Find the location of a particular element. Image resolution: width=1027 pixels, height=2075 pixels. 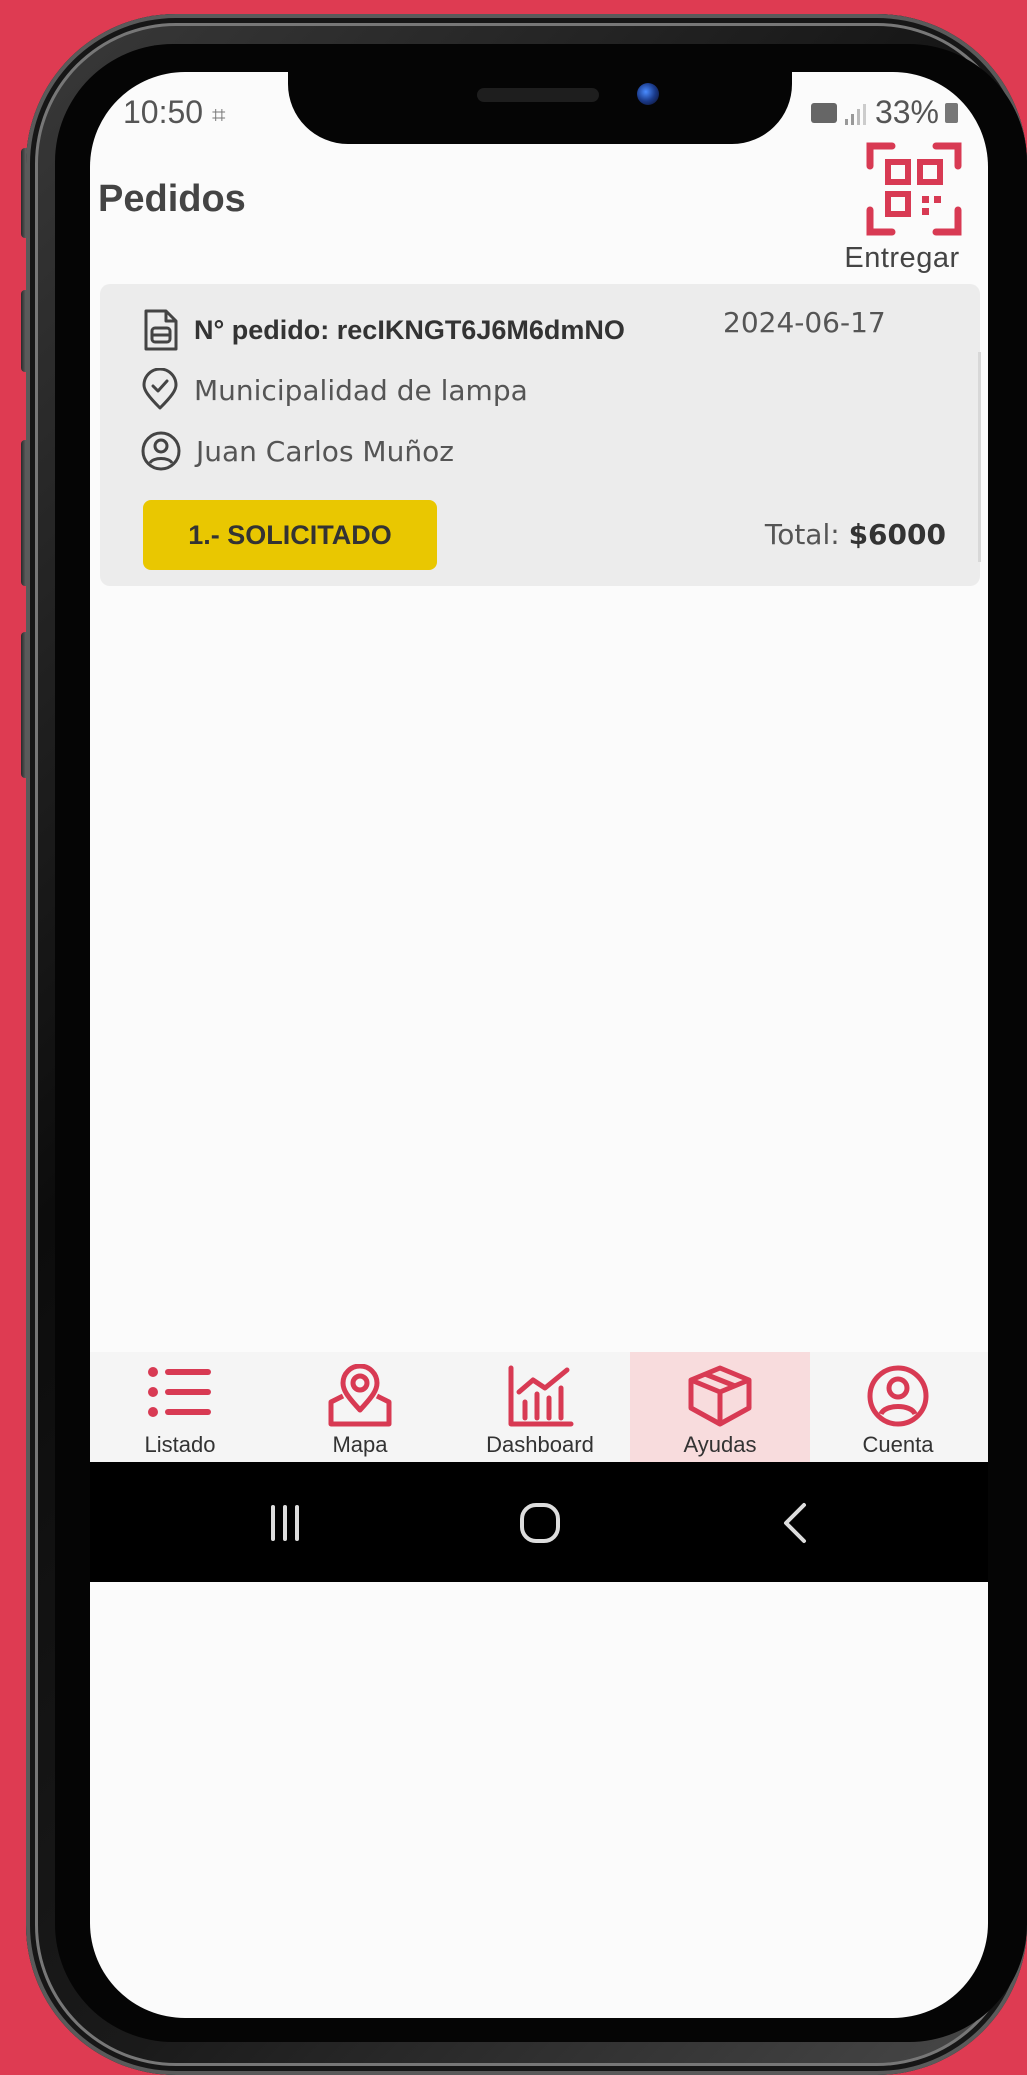

tab-cuenta: Cuenta is located at coordinates (898, 1407).